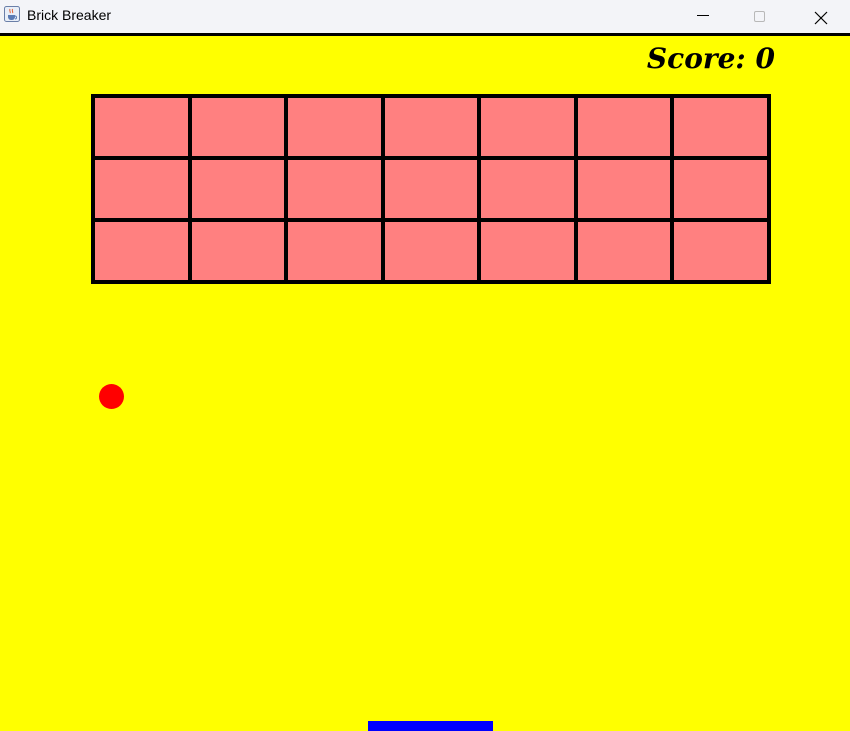 The image size is (850, 731). What do you see at coordinates (430, 726) in the screenshot?
I see `paddle` at bounding box center [430, 726].